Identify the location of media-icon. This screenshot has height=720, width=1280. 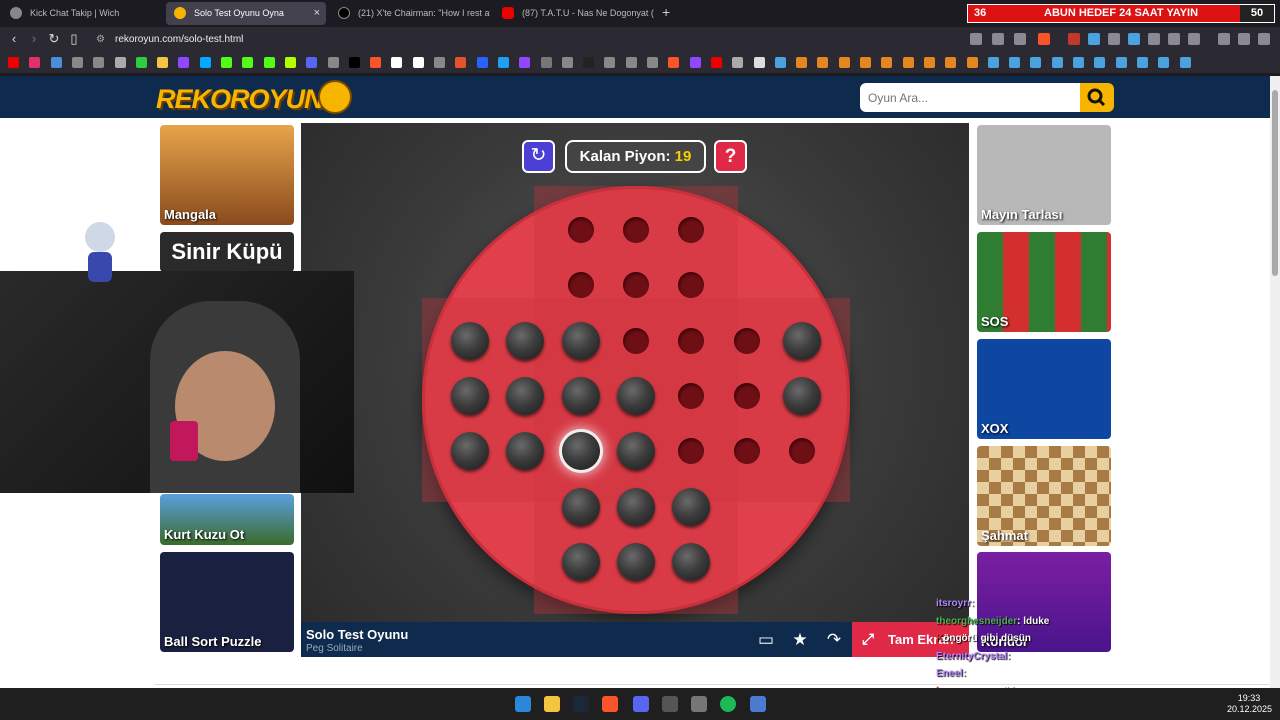
(1244, 39).